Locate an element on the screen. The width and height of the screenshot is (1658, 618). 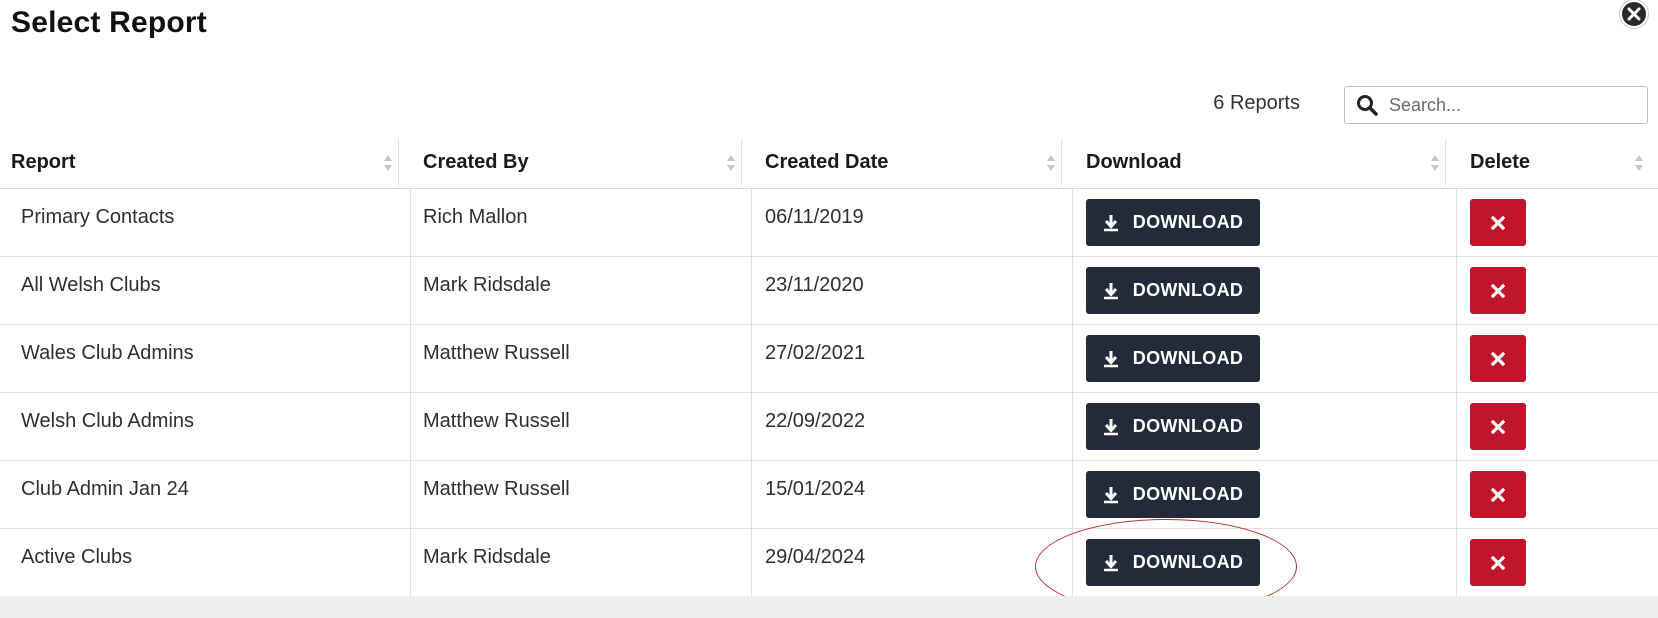
column-header-label: Delete is located at coordinates (1500, 162).